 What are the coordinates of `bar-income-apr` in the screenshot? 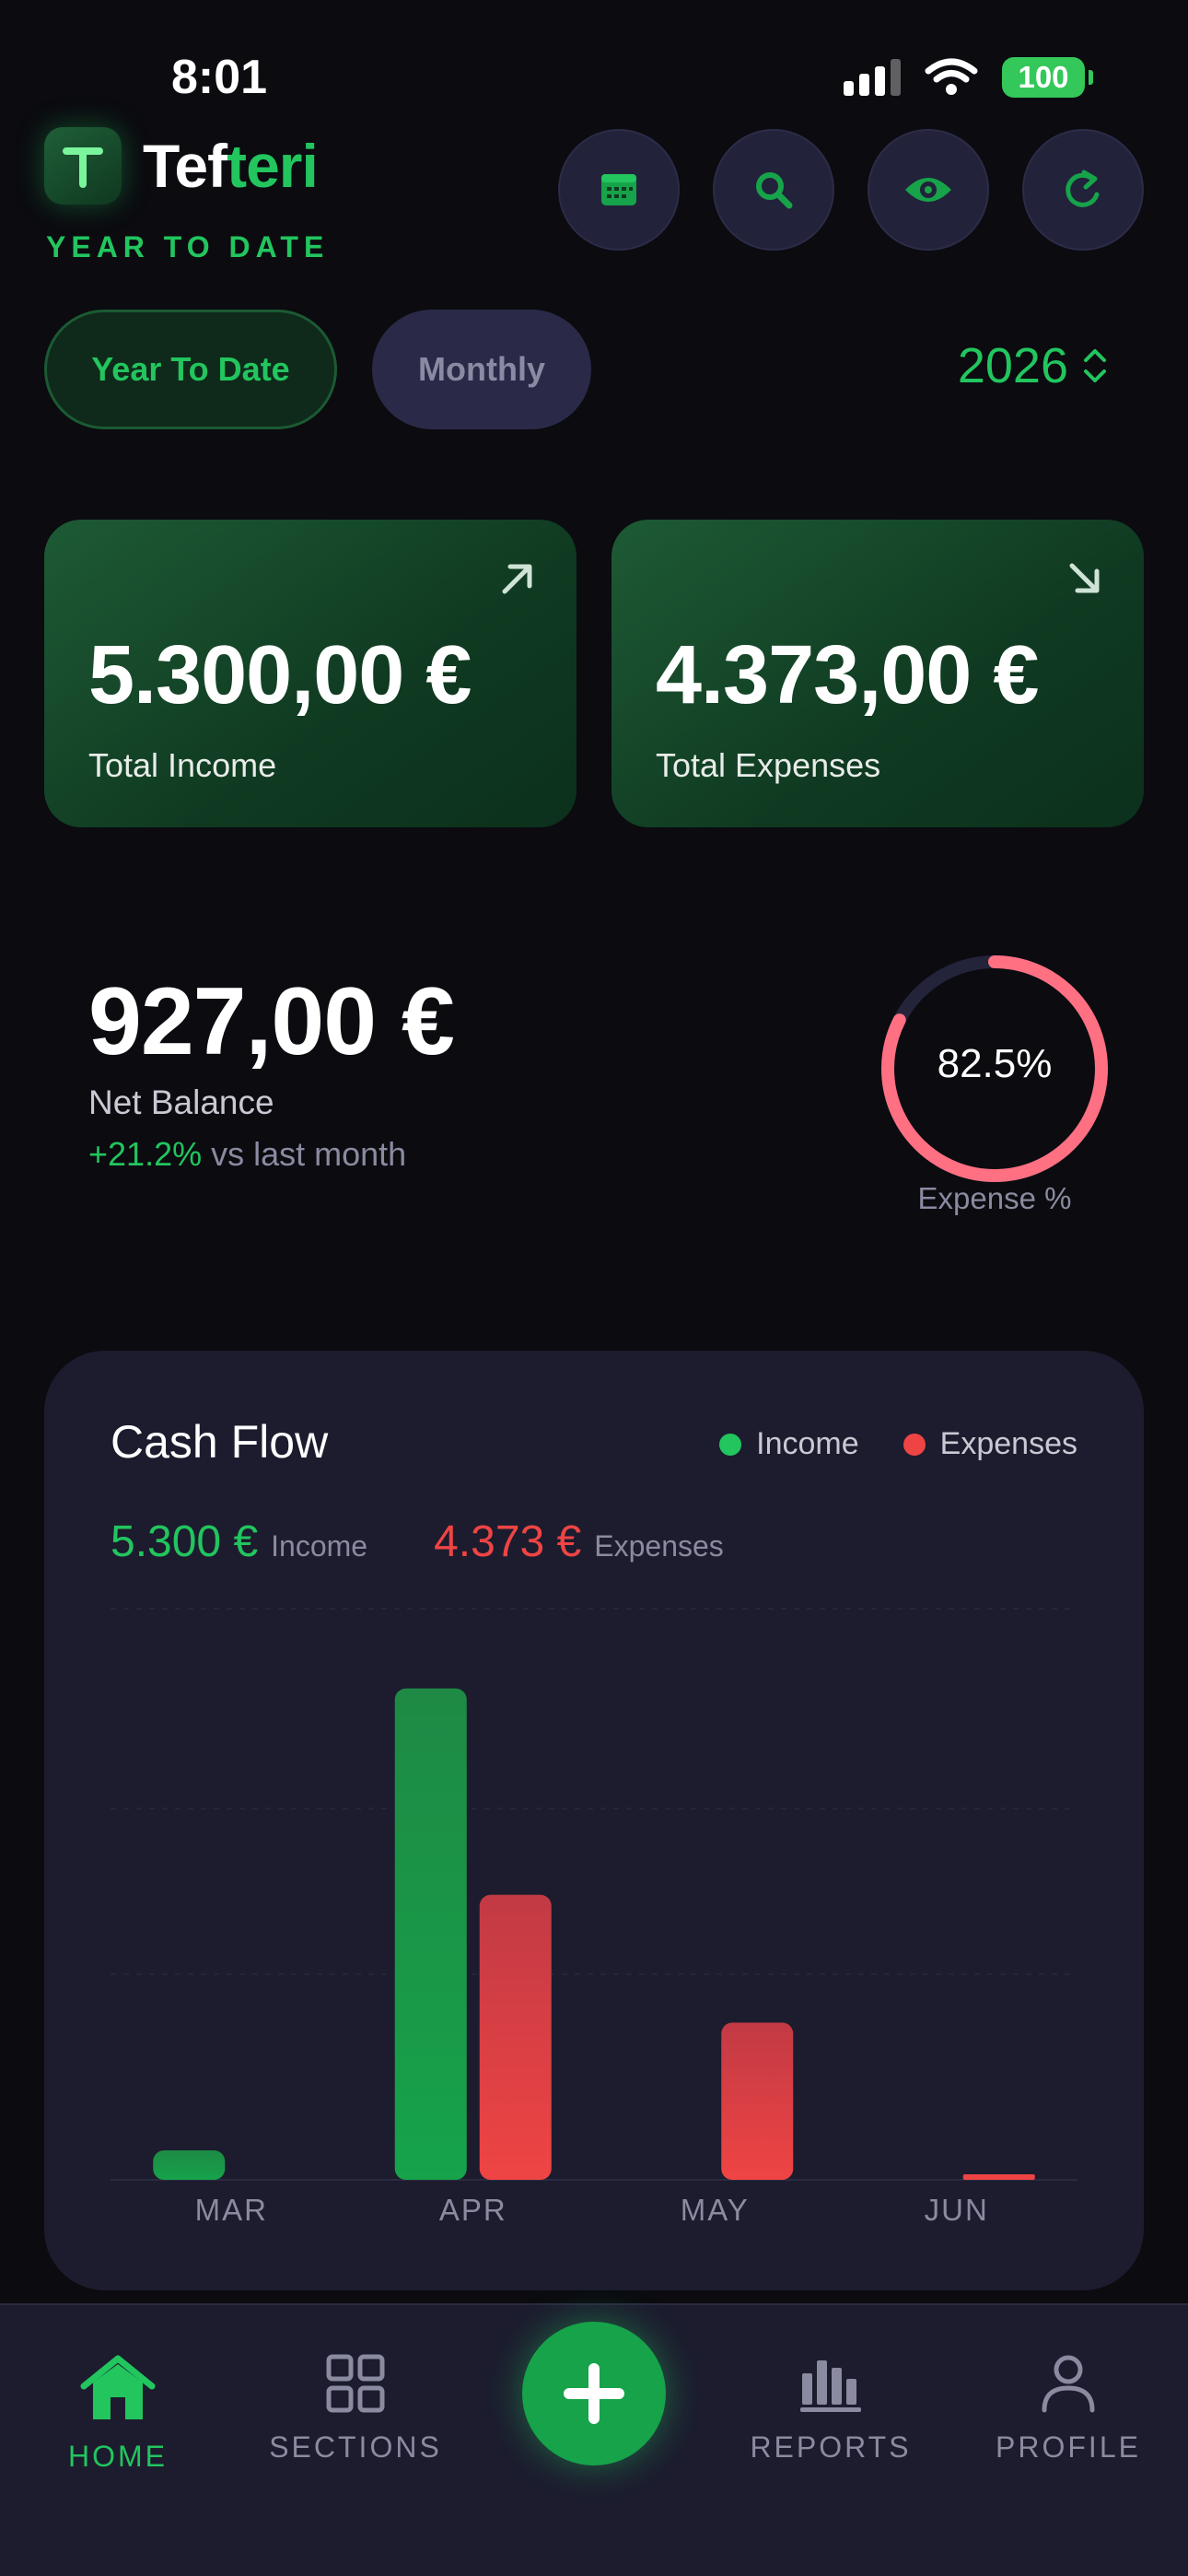 It's located at (430, 1934).